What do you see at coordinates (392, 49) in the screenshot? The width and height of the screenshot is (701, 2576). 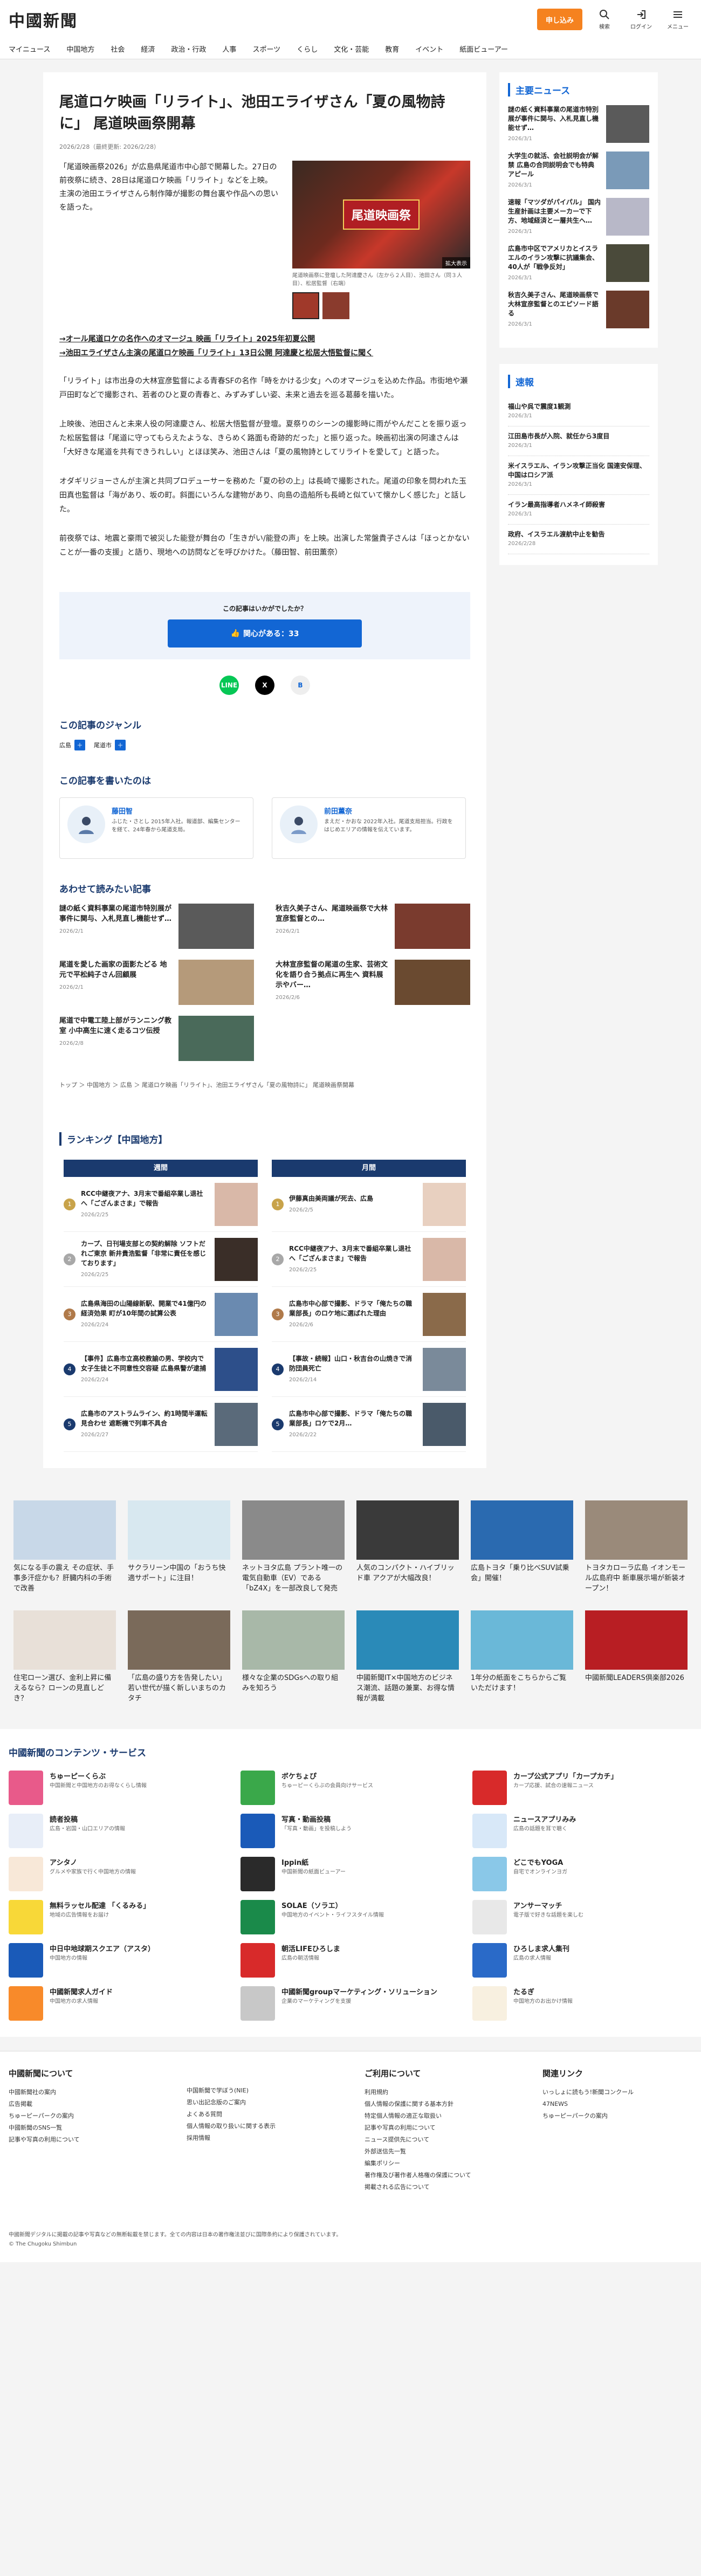 I see `nav-item: 教育` at bounding box center [392, 49].